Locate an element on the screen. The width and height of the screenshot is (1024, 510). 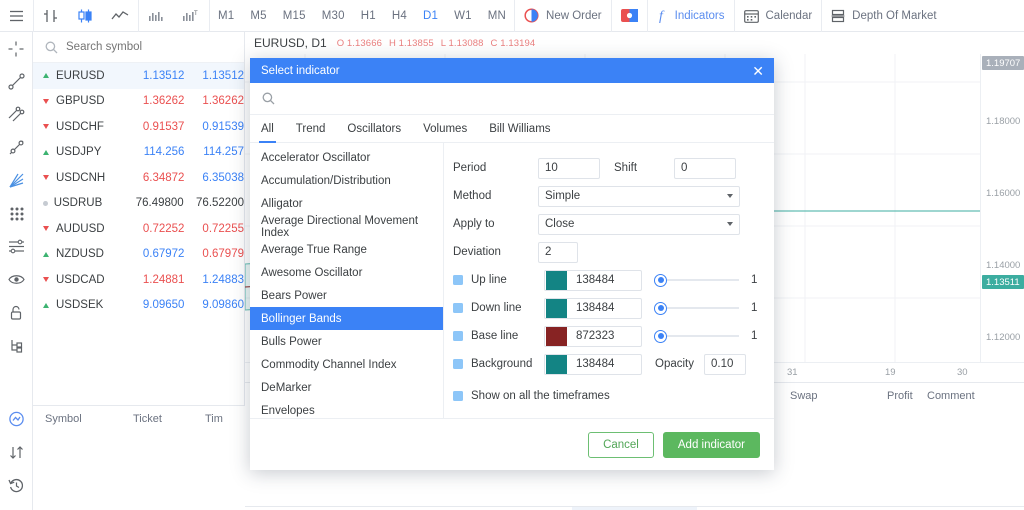
symbol-ask: 0.91539 is located at coordinates (223, 126).